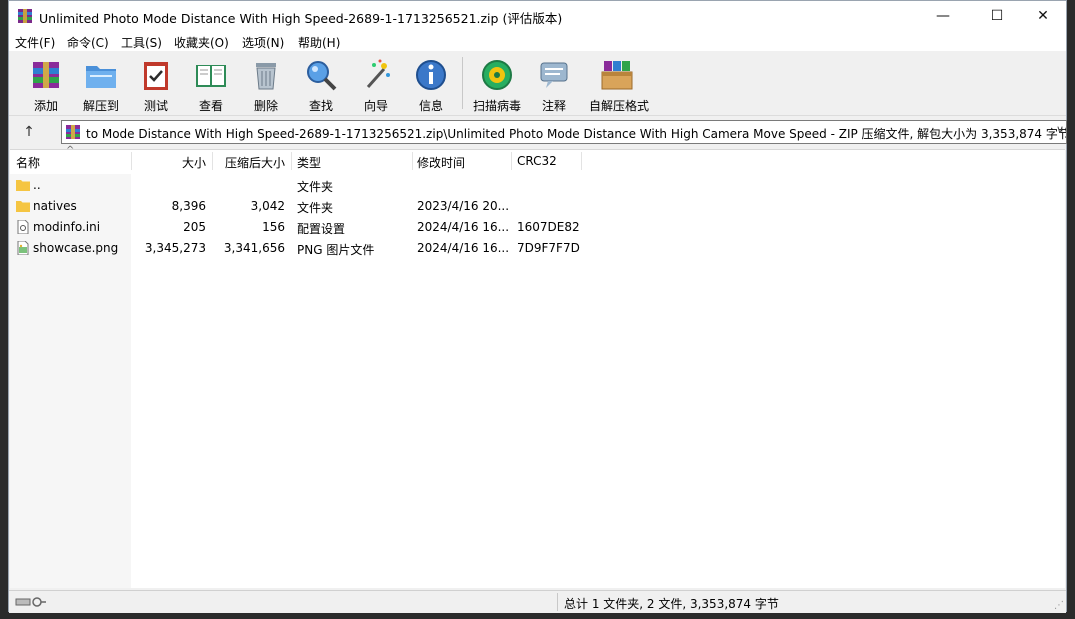 This screenshot has width=1075, height=619. Describe the element at coordinates (175, 248) in the screenshot. I see `file-size: 3,345,273` at that location.